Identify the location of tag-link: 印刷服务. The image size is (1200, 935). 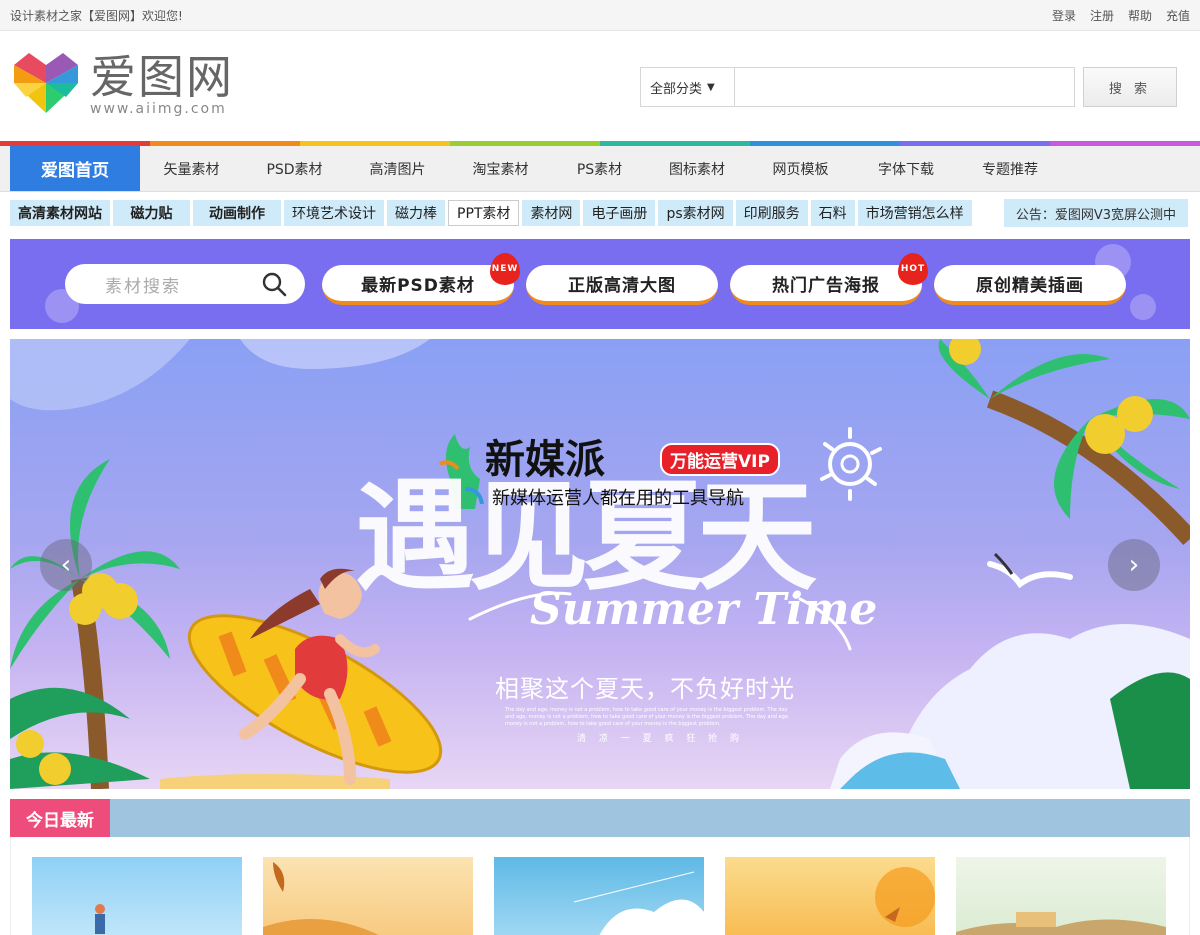
(771, 213).